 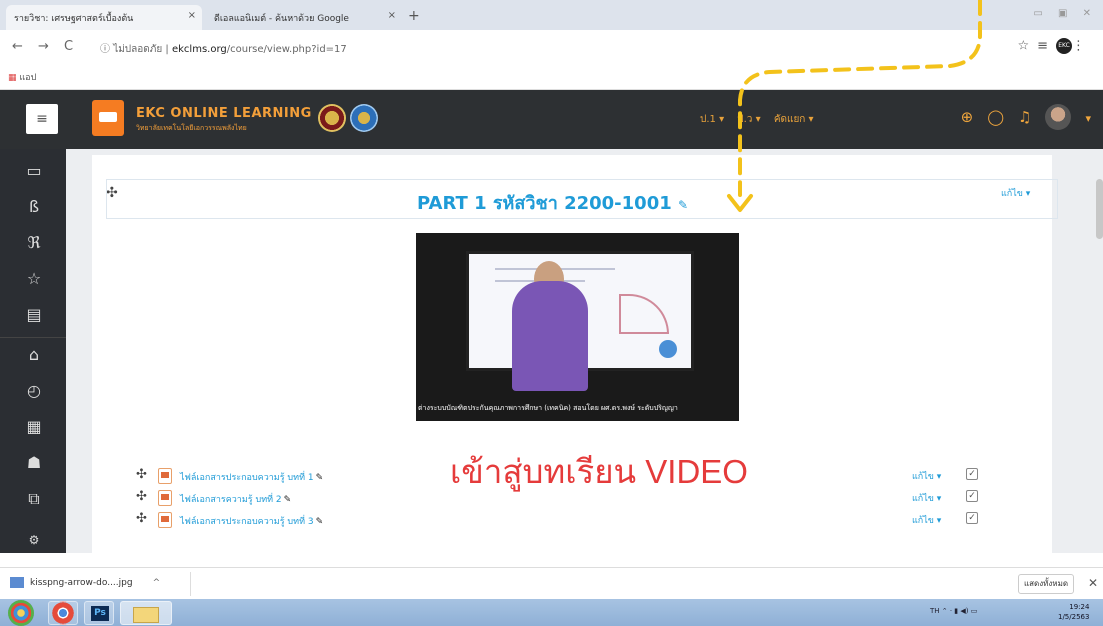 I want to click on drawer-divider, so click(x=33, y=337).